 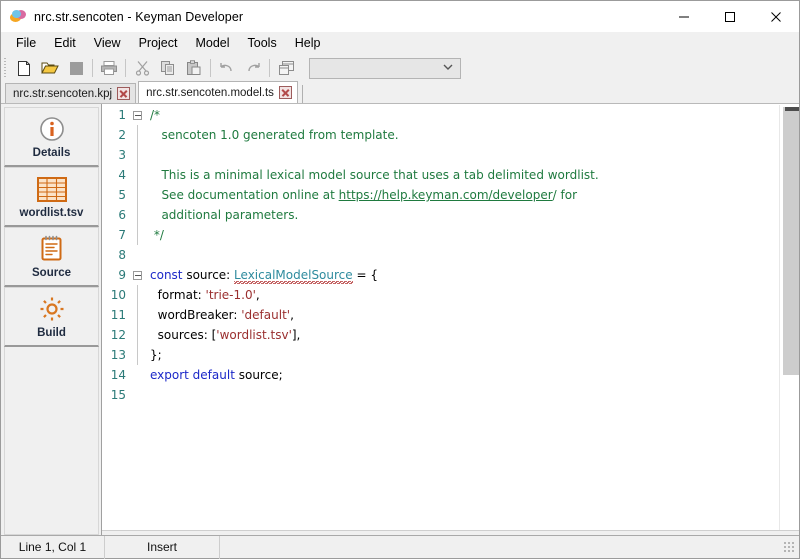 What do you see at coordinates (440, 355) in the screenshot?
I see `code-line: 13};` at bounding box center [440, 355].